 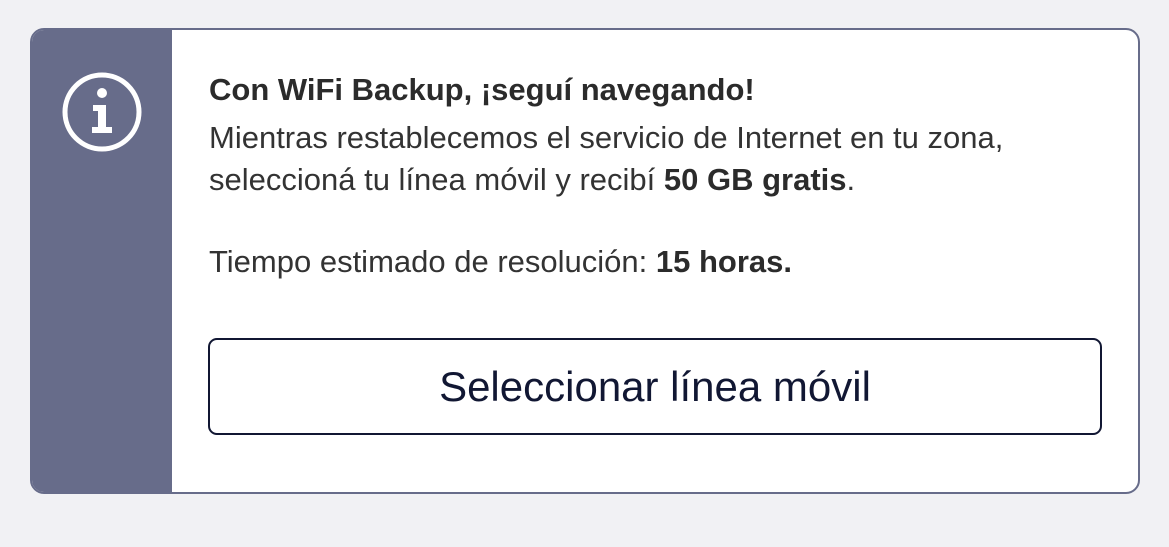 What do you see at coordinates (723, 261) in the screenshot?
I see `estimate-value: 15 horas.` at bounding box center [723, 261].